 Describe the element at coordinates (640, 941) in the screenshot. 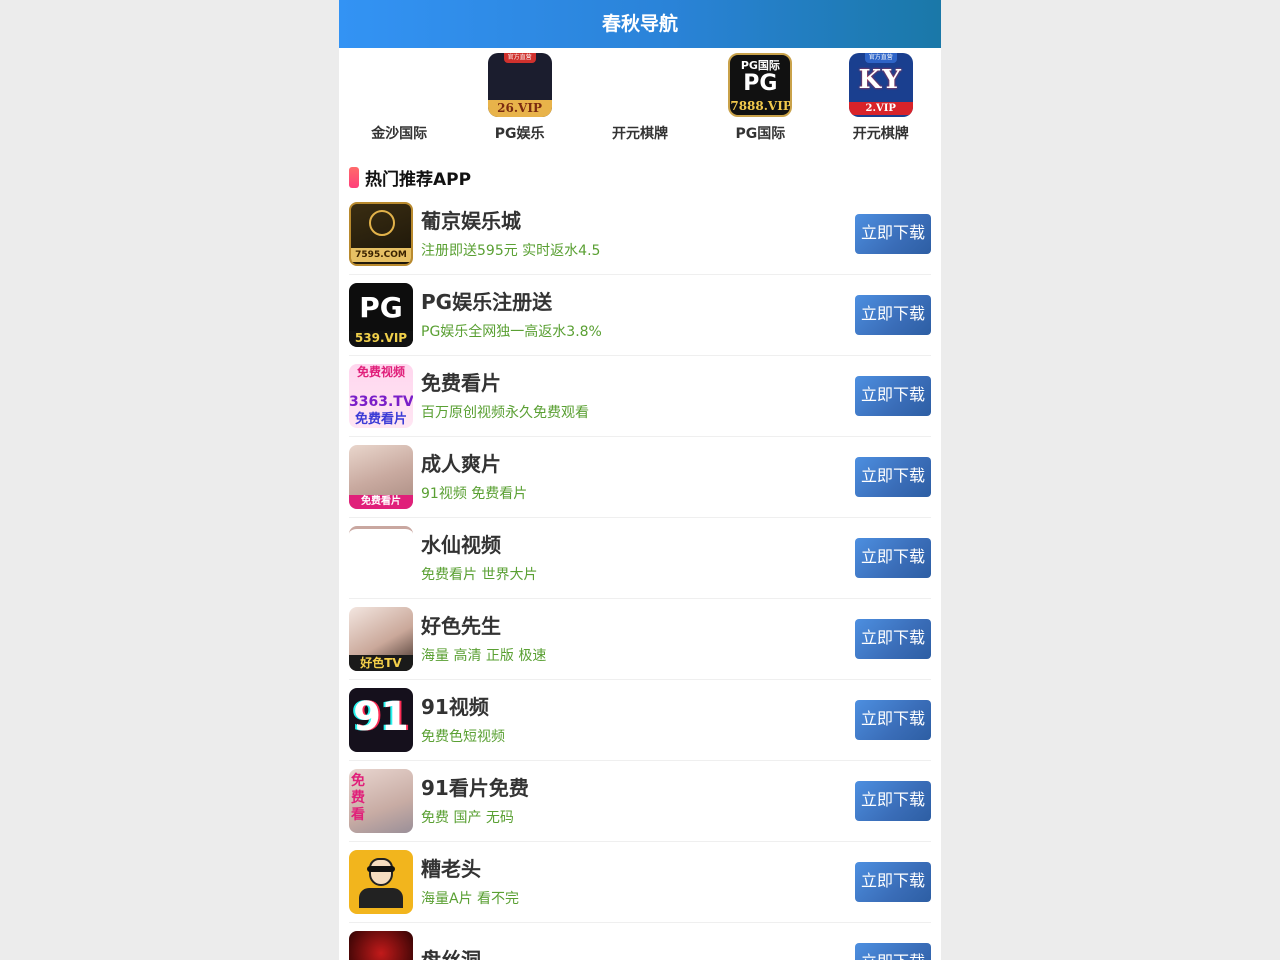

I see `list-item: 盘丝洞 立即下载` at that location.